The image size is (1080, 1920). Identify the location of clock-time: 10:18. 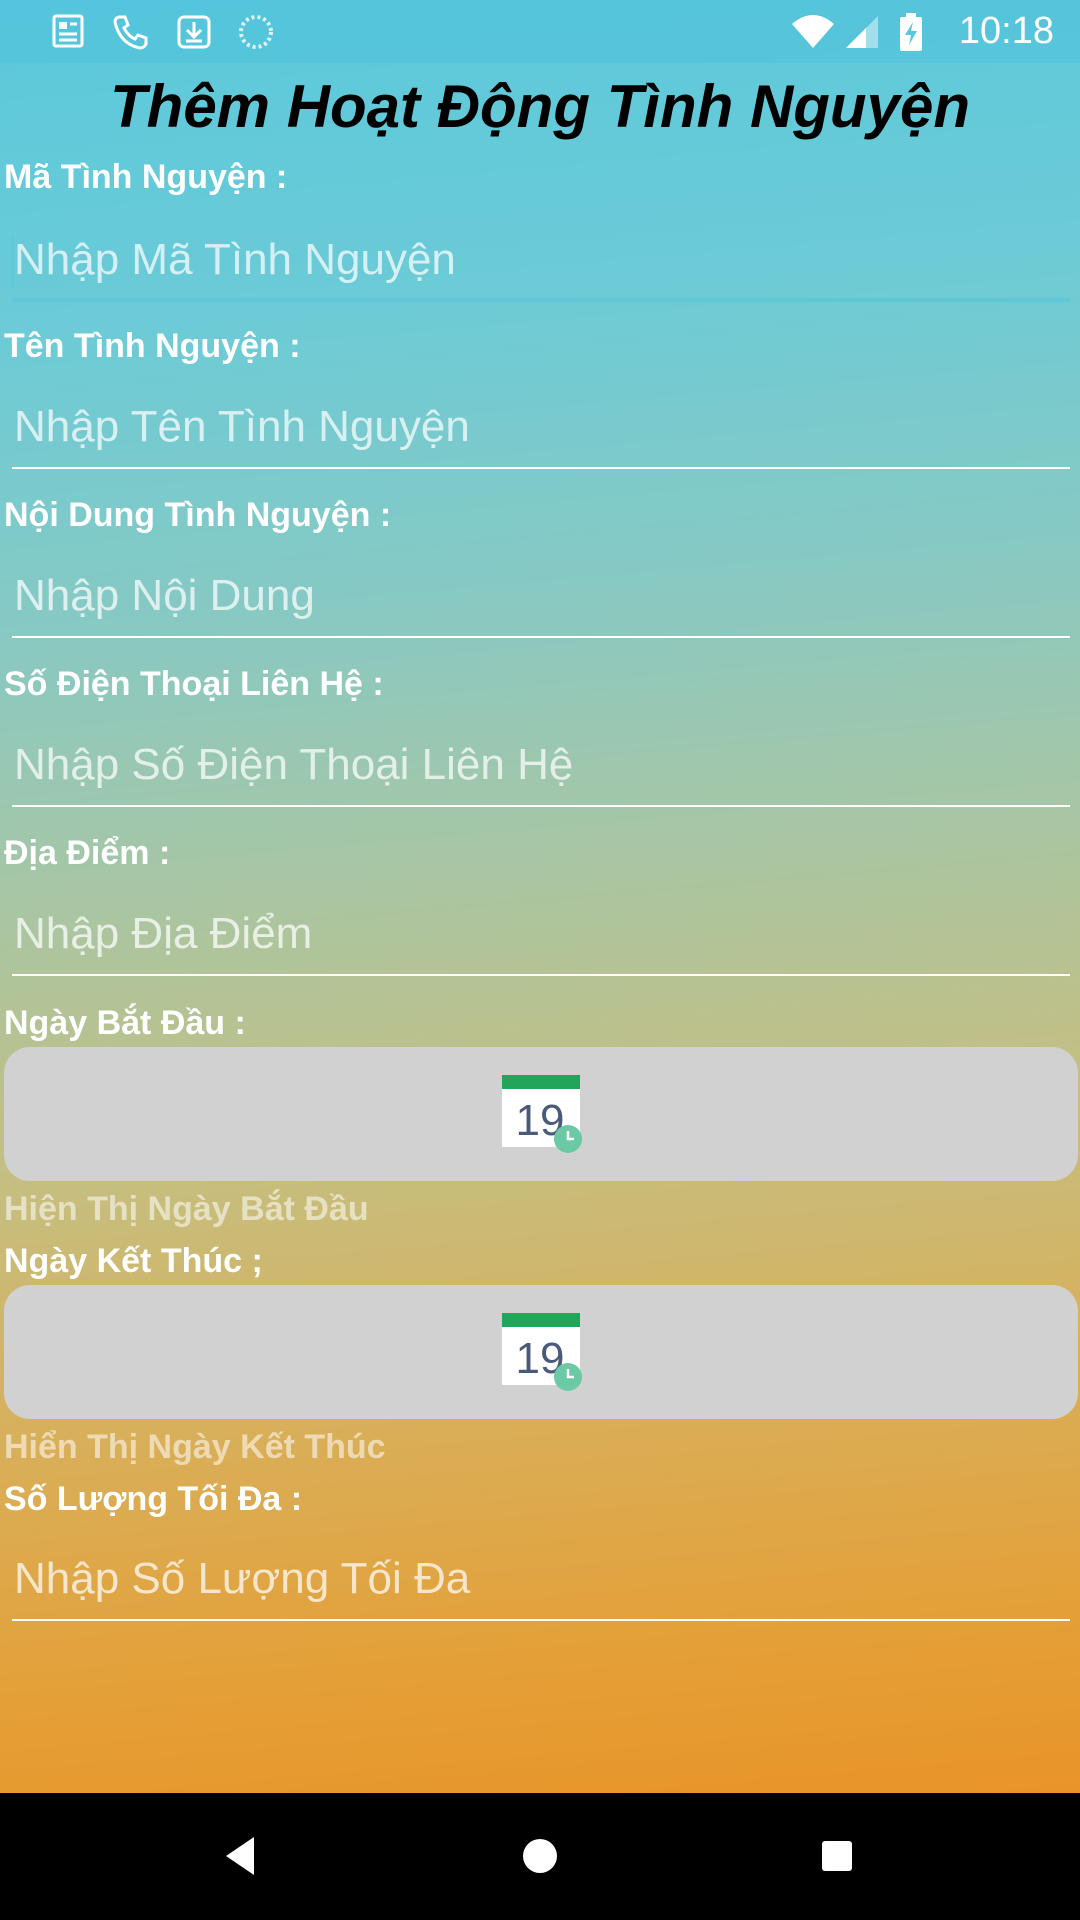
(1006, 31).